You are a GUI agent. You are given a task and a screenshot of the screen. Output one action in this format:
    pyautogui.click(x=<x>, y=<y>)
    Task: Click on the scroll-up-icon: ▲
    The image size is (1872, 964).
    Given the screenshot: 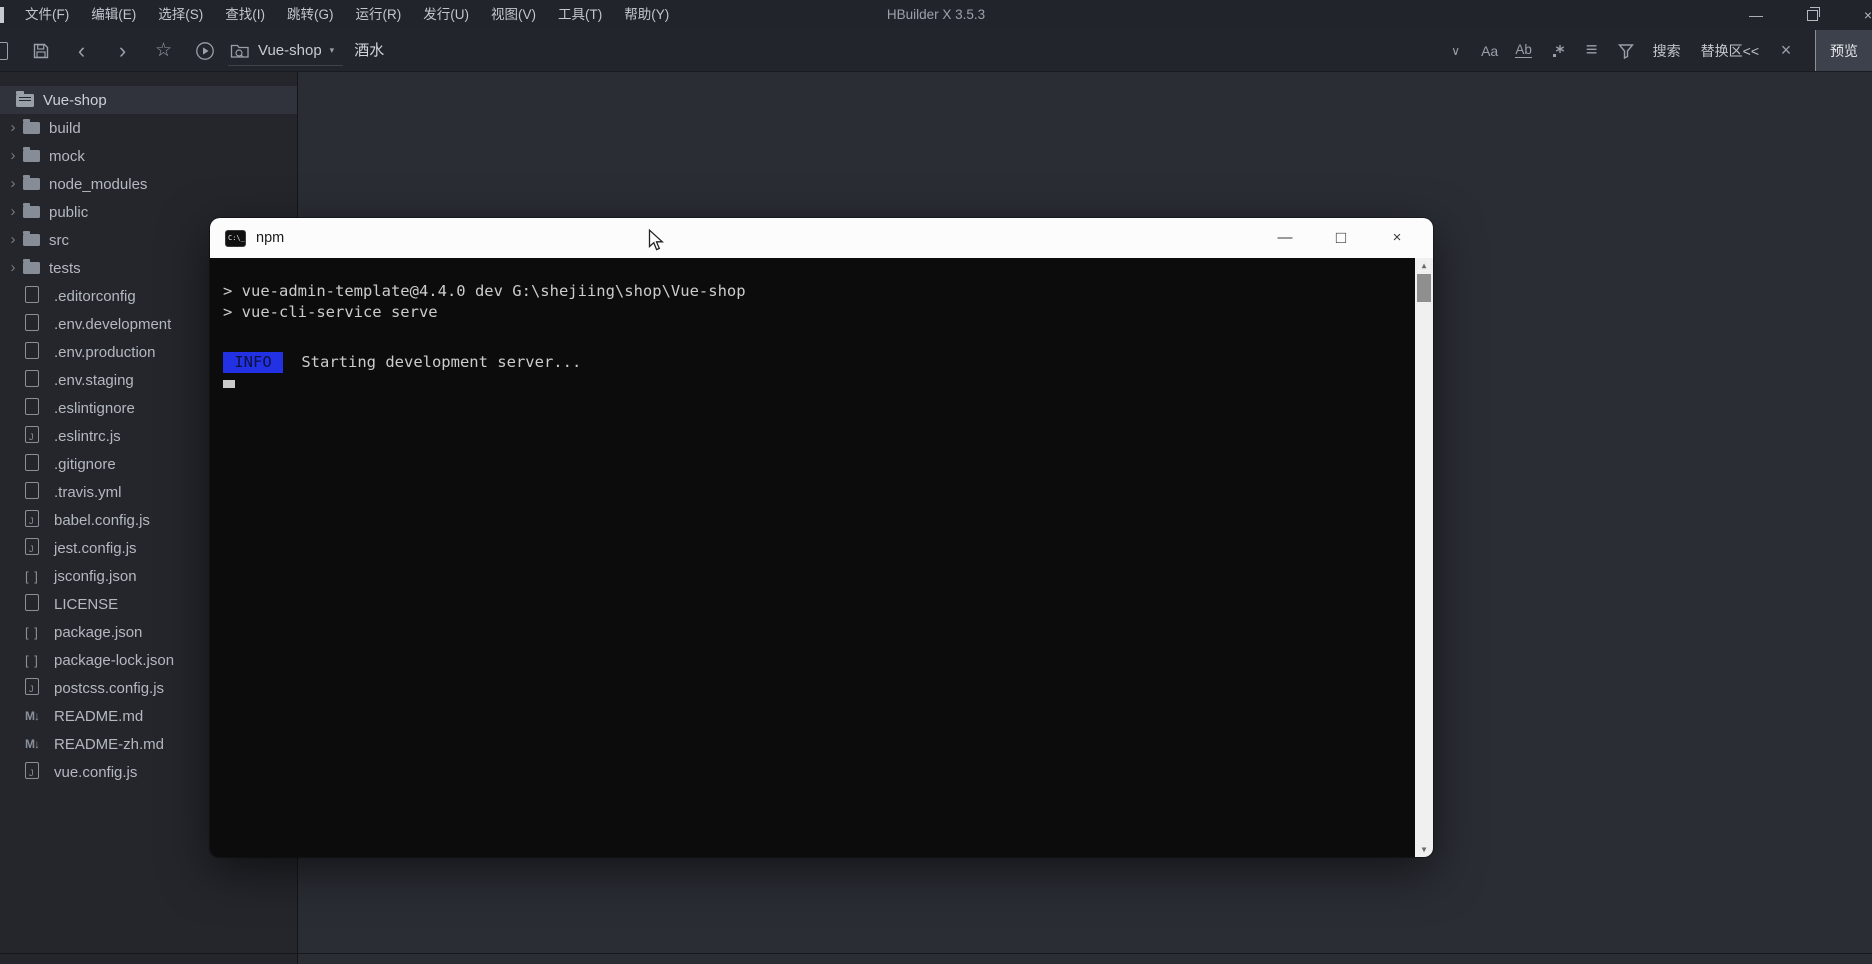 What is the action you would take?
    pyautogui.click(x=1424, y=265)
    